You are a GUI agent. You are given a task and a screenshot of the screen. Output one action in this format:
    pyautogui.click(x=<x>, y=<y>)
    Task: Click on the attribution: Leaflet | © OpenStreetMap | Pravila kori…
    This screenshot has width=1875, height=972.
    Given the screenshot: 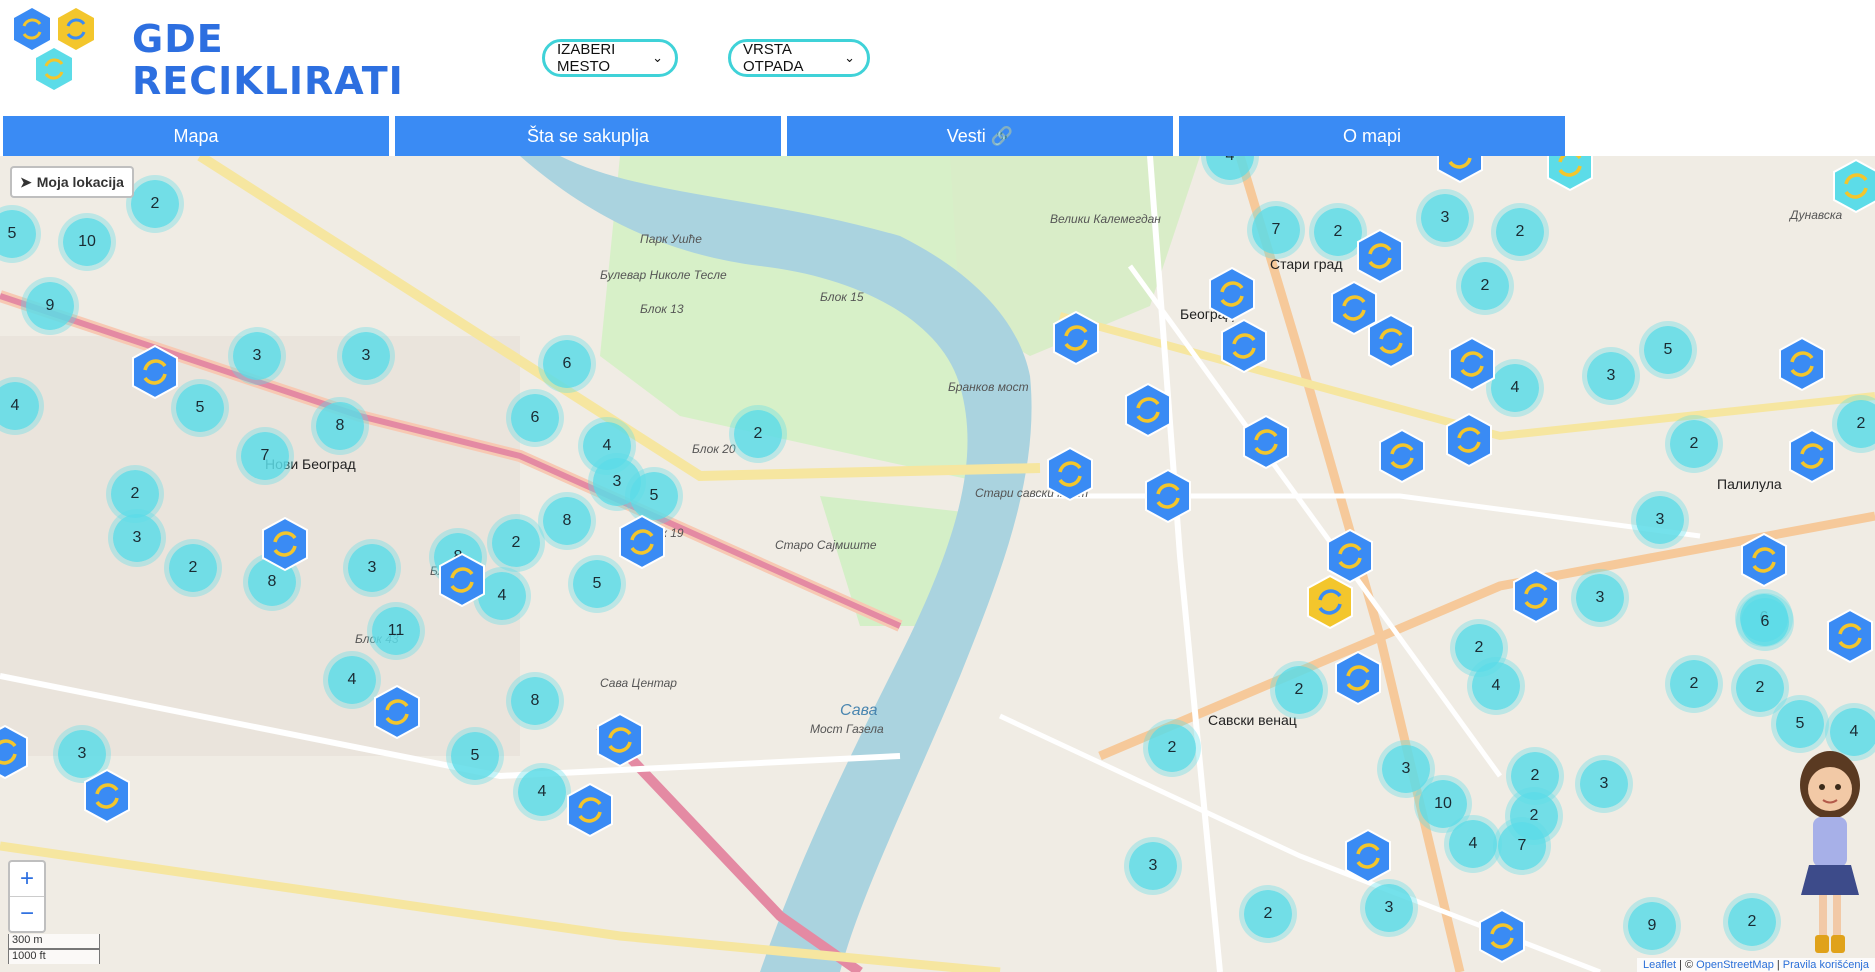 What is the action you would take?
    pyautogui.click(x=1755, y=965)
    